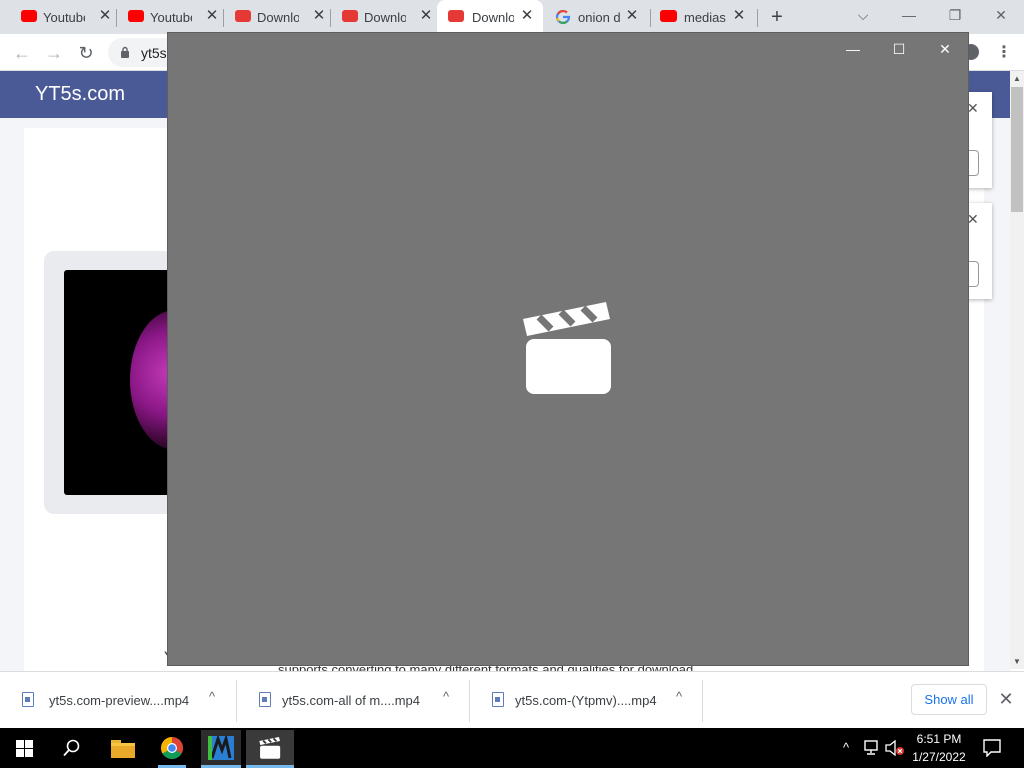 The image size is (1024, 768). Describe the element at coordinates (172, 748) in the screenshot. I see `chrome-icon` at that location.